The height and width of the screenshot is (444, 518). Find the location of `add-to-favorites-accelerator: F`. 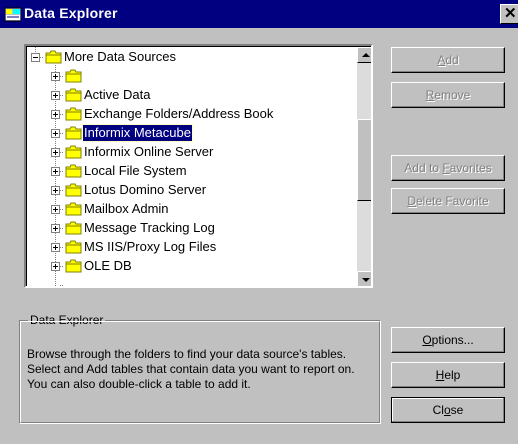

add-to-favorites-accelerator: F is located at coordinates (446, 168).